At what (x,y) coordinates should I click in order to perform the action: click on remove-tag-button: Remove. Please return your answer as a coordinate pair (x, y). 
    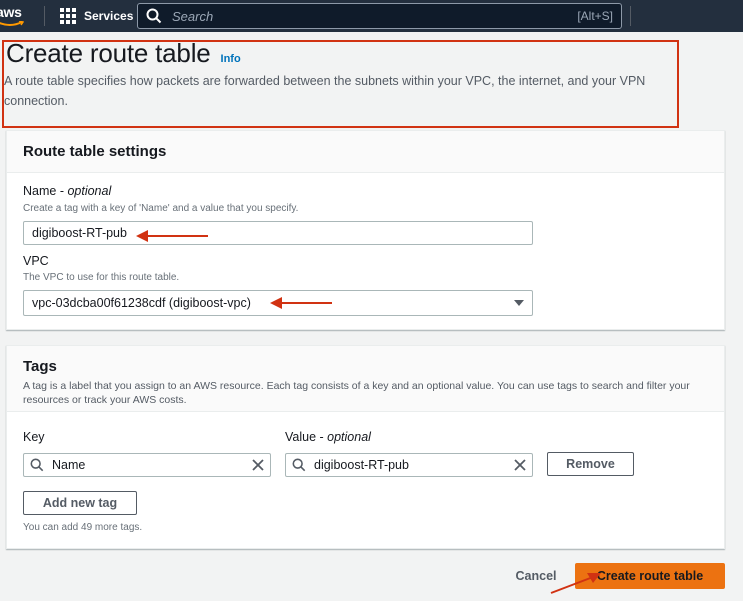
    Looking at the image, I should click on (590, 464).